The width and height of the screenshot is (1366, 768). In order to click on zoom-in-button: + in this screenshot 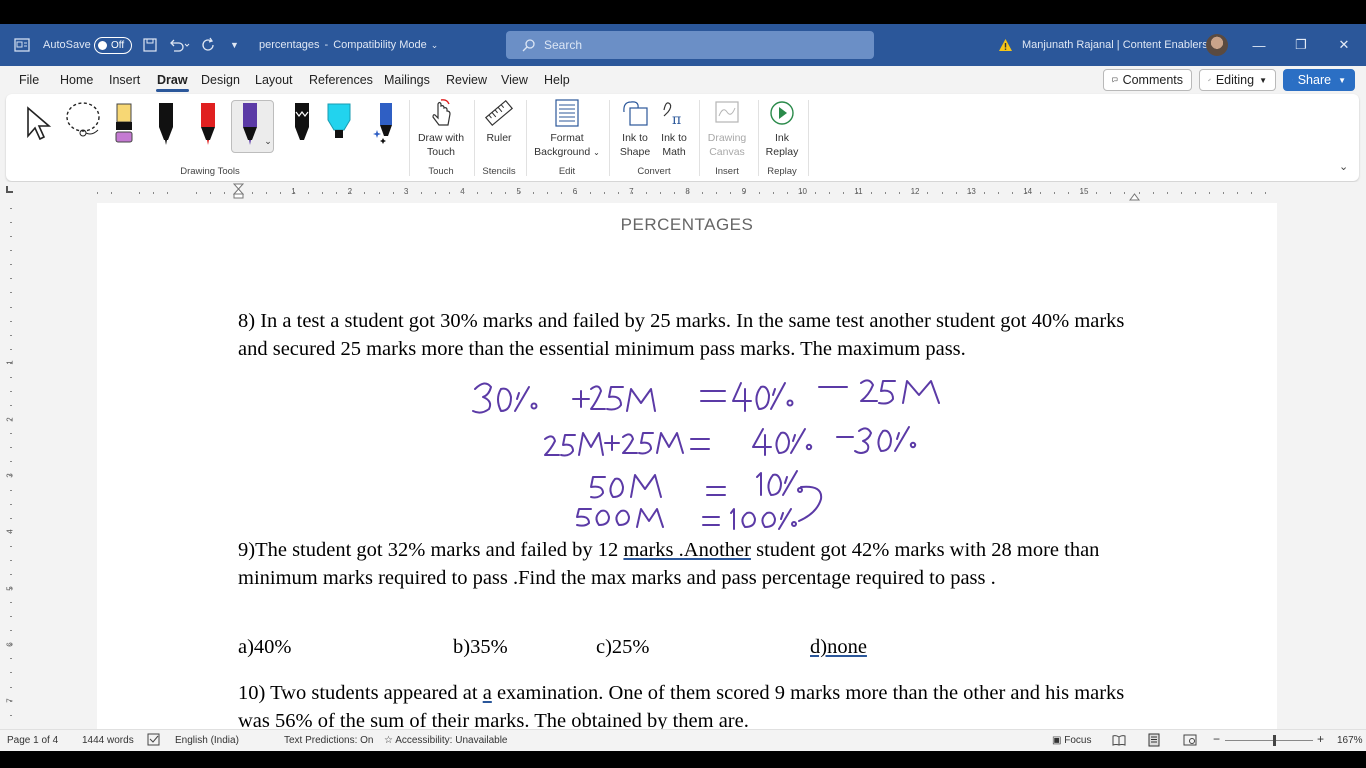, I will do `click(1320, 739)`.